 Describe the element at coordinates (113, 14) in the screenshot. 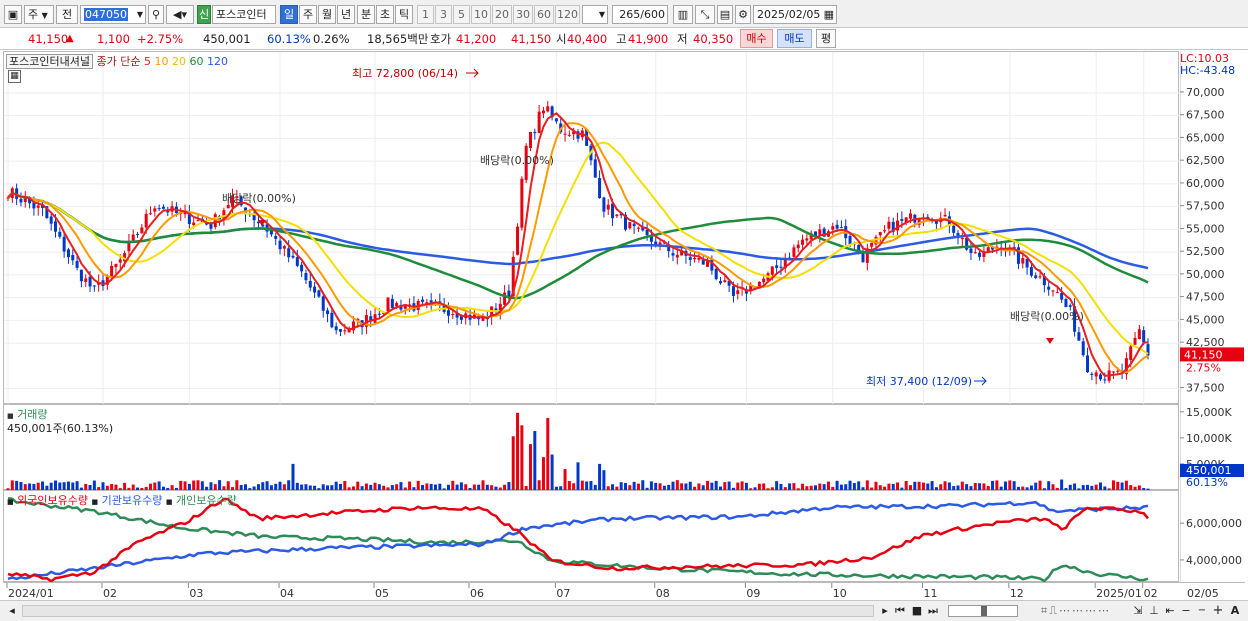

I see `stock-code-input: 047050 ▼` at that location.